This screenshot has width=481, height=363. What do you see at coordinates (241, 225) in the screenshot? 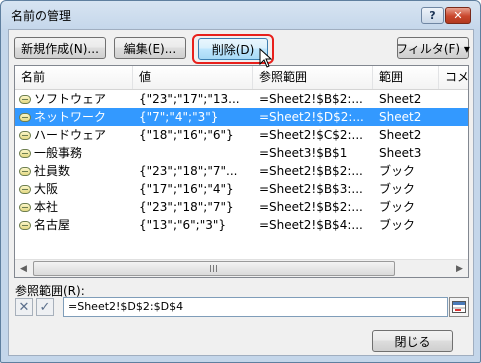
I see `table-row: 名古屋 {"13";"6";"3"} =Sheet2!$B$4:... ブック` at bounding box center [241, 225].